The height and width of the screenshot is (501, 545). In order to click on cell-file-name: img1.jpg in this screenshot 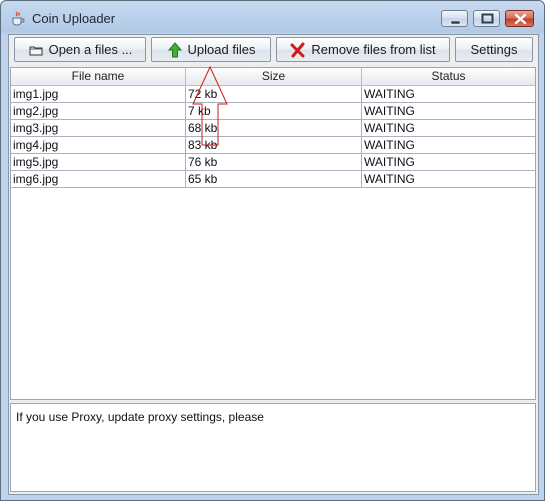, I will do `click(98, 94)`.